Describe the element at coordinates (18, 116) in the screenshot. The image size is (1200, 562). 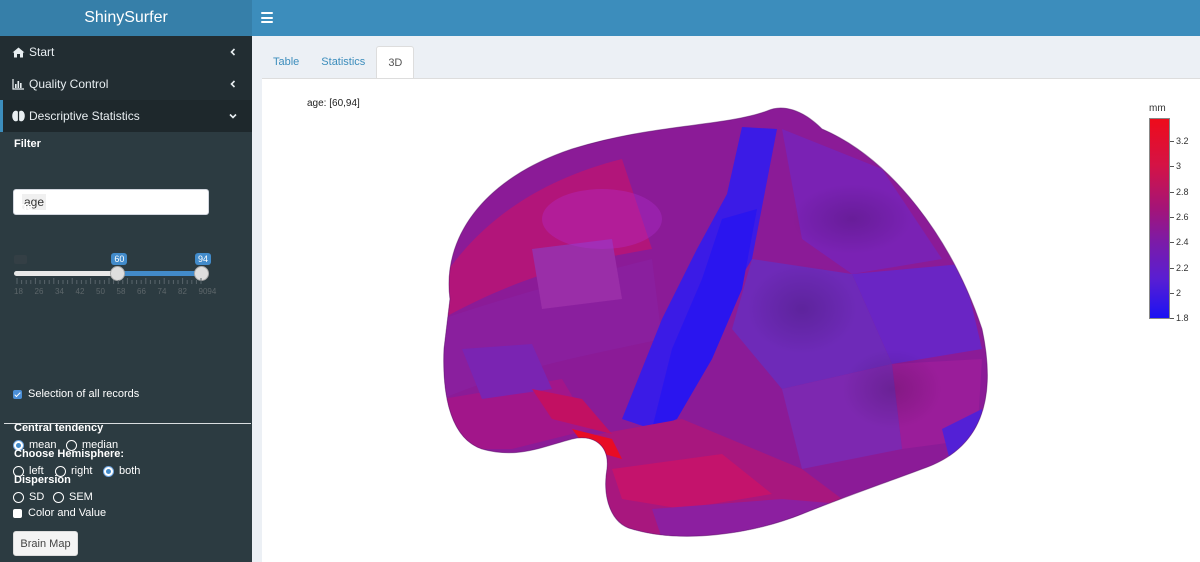
I see `brain-icon` at that location.